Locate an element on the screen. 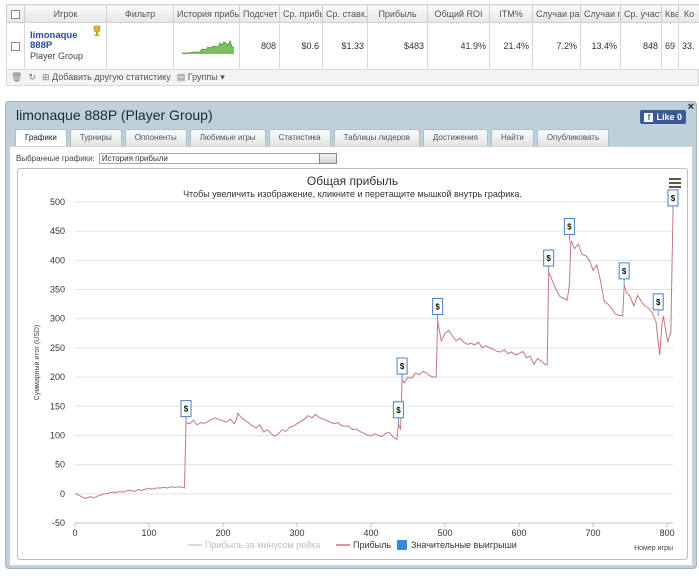 This screenshot has height=581, width=699. column-header-player: Игрок is located at coordinates (65, 13).